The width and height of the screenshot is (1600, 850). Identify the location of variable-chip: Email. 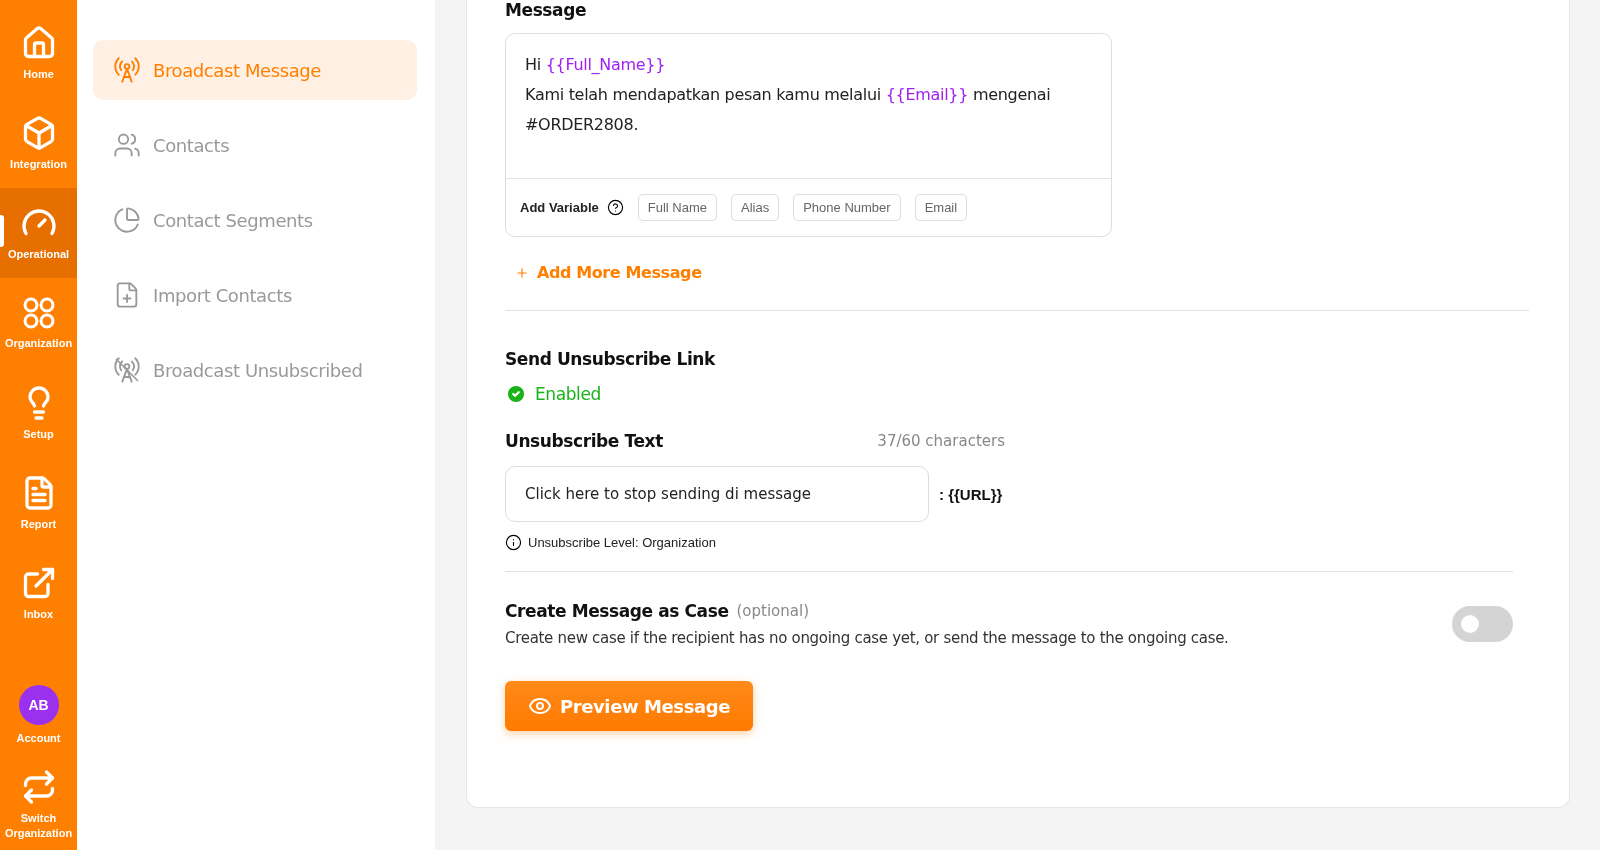
(941, 207).